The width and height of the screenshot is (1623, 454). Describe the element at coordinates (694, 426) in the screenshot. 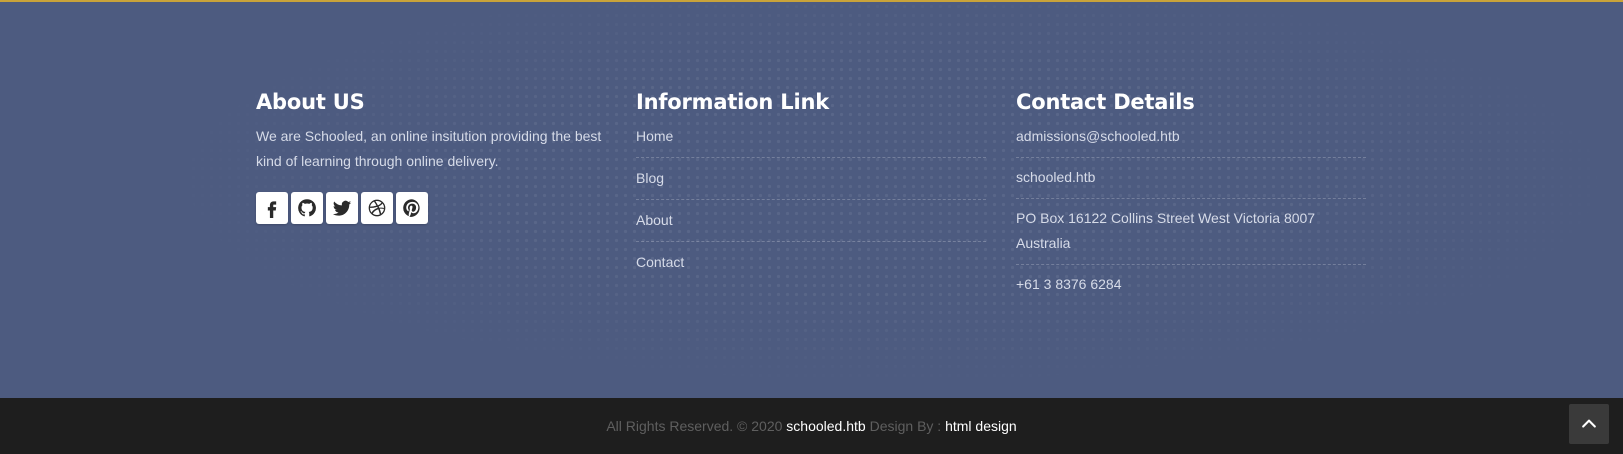

I see `copyright-prefix: All Rights Reserved. © 2020` at that location.